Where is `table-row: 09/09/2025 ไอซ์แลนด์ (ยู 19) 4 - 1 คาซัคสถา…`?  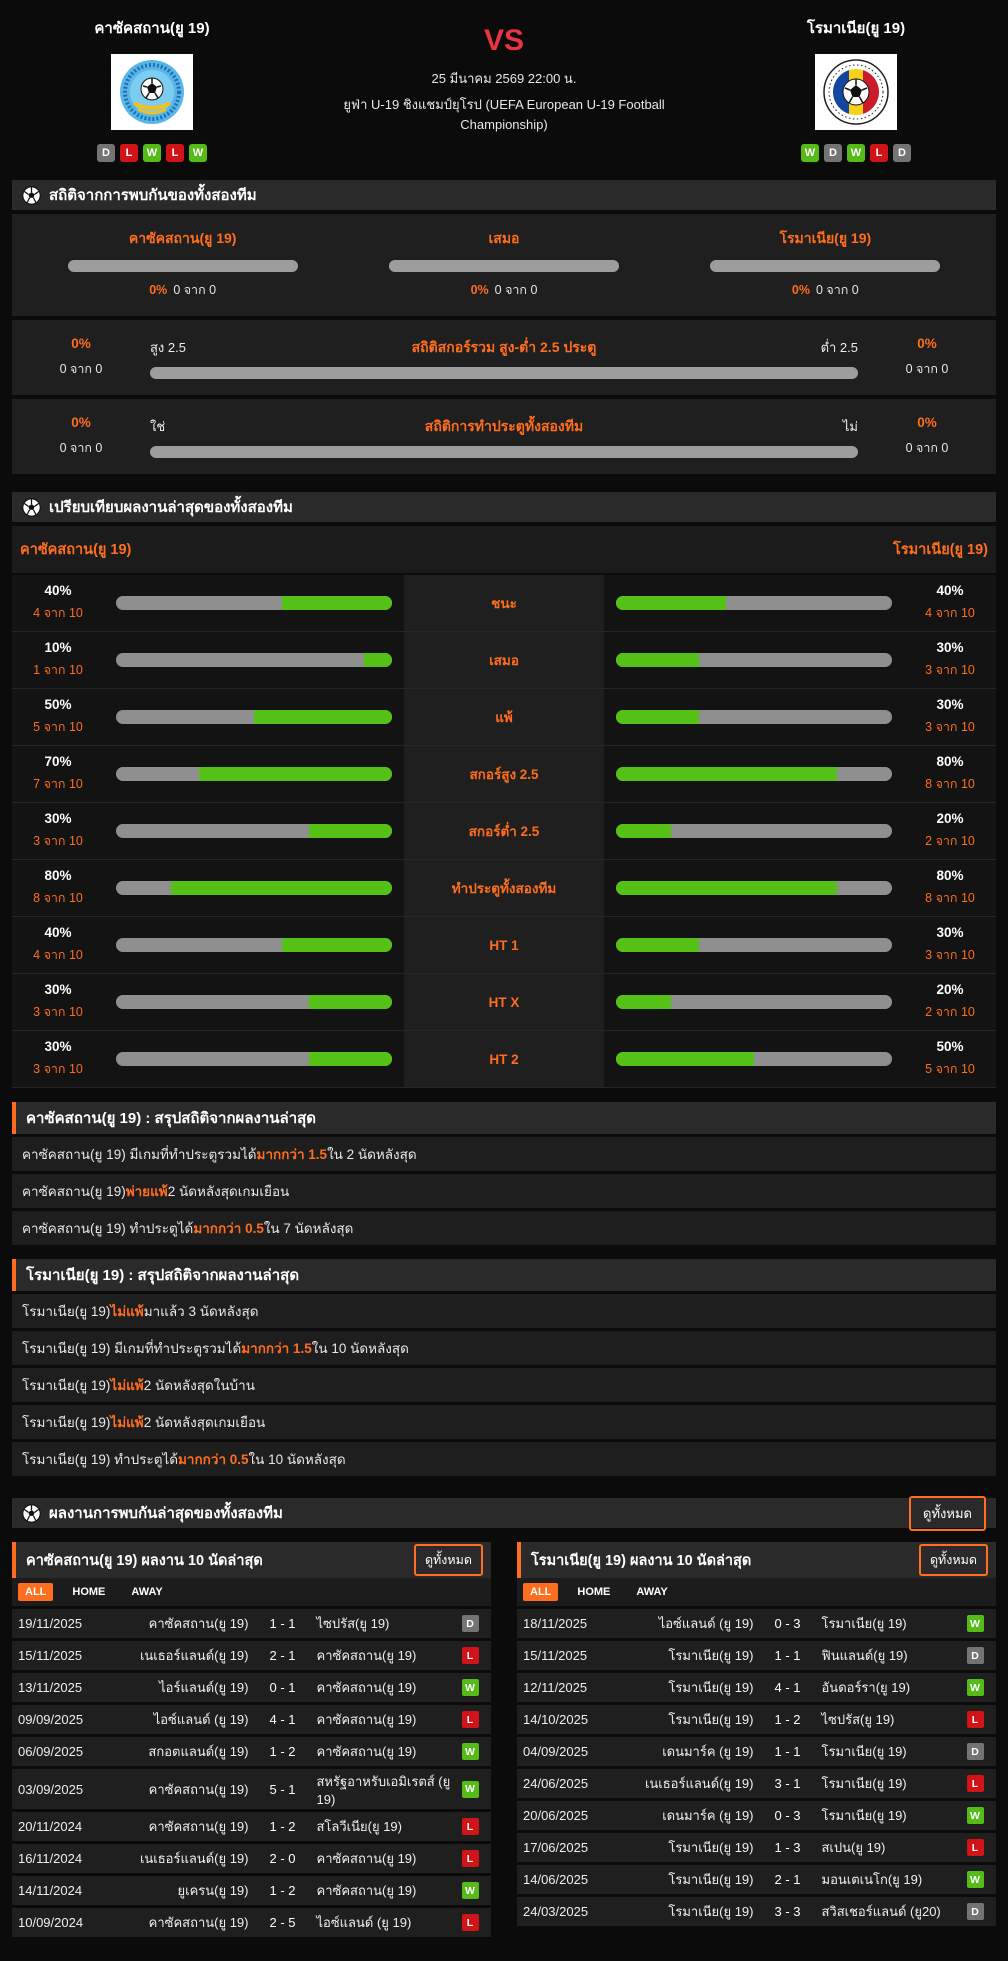 table-row: 09/09/2025 ไอซ์แลนด์ (ยู 19) 4 - 1 คาซัคสถา… is located at coordinates (251, 1719).